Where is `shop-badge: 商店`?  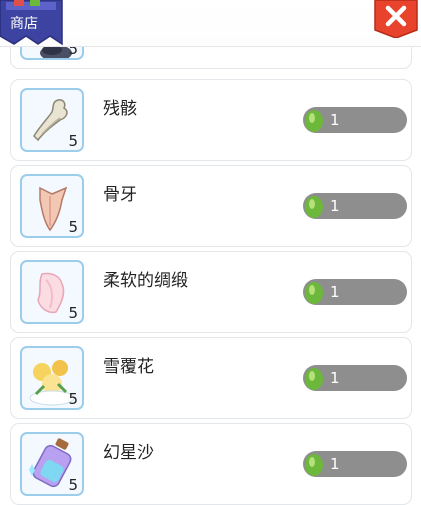 shop-badge: 商店 is located at coordinates (34, 23).